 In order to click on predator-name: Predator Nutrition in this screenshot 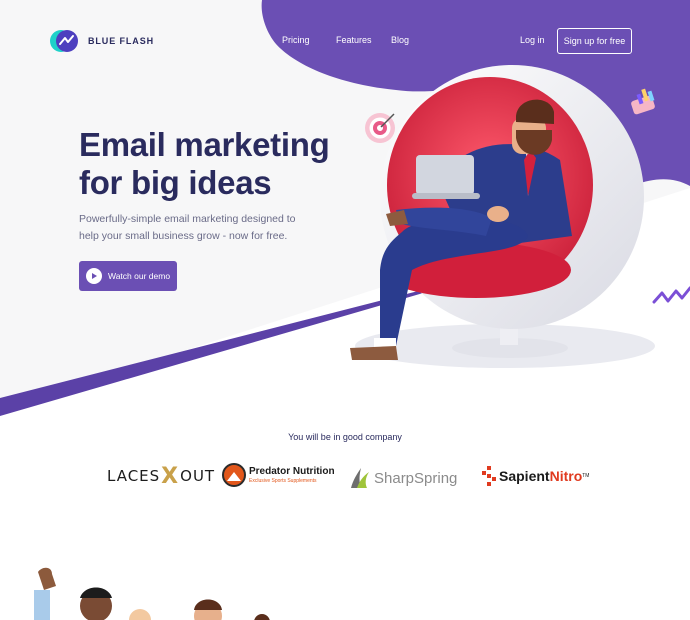, I will do `click(292, 471)`.